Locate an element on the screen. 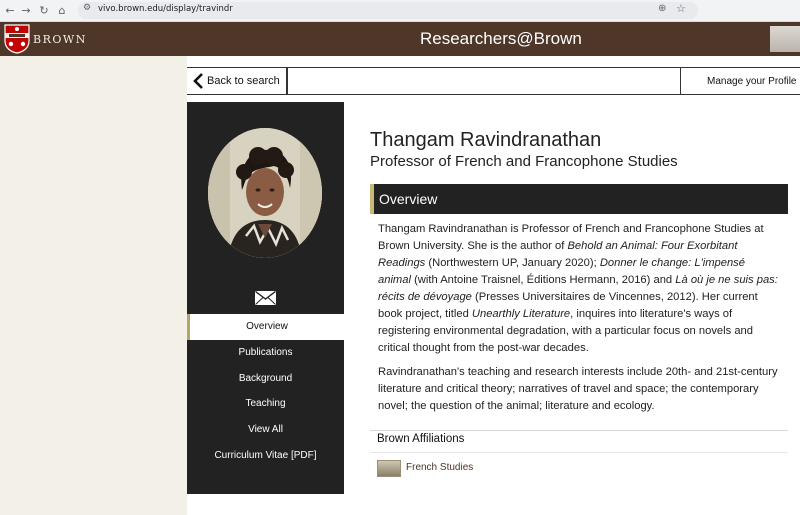 Image resolution: width=800 pixels, height=515 pixels. logo-text: BROWN is located at coordinates (60, 39).